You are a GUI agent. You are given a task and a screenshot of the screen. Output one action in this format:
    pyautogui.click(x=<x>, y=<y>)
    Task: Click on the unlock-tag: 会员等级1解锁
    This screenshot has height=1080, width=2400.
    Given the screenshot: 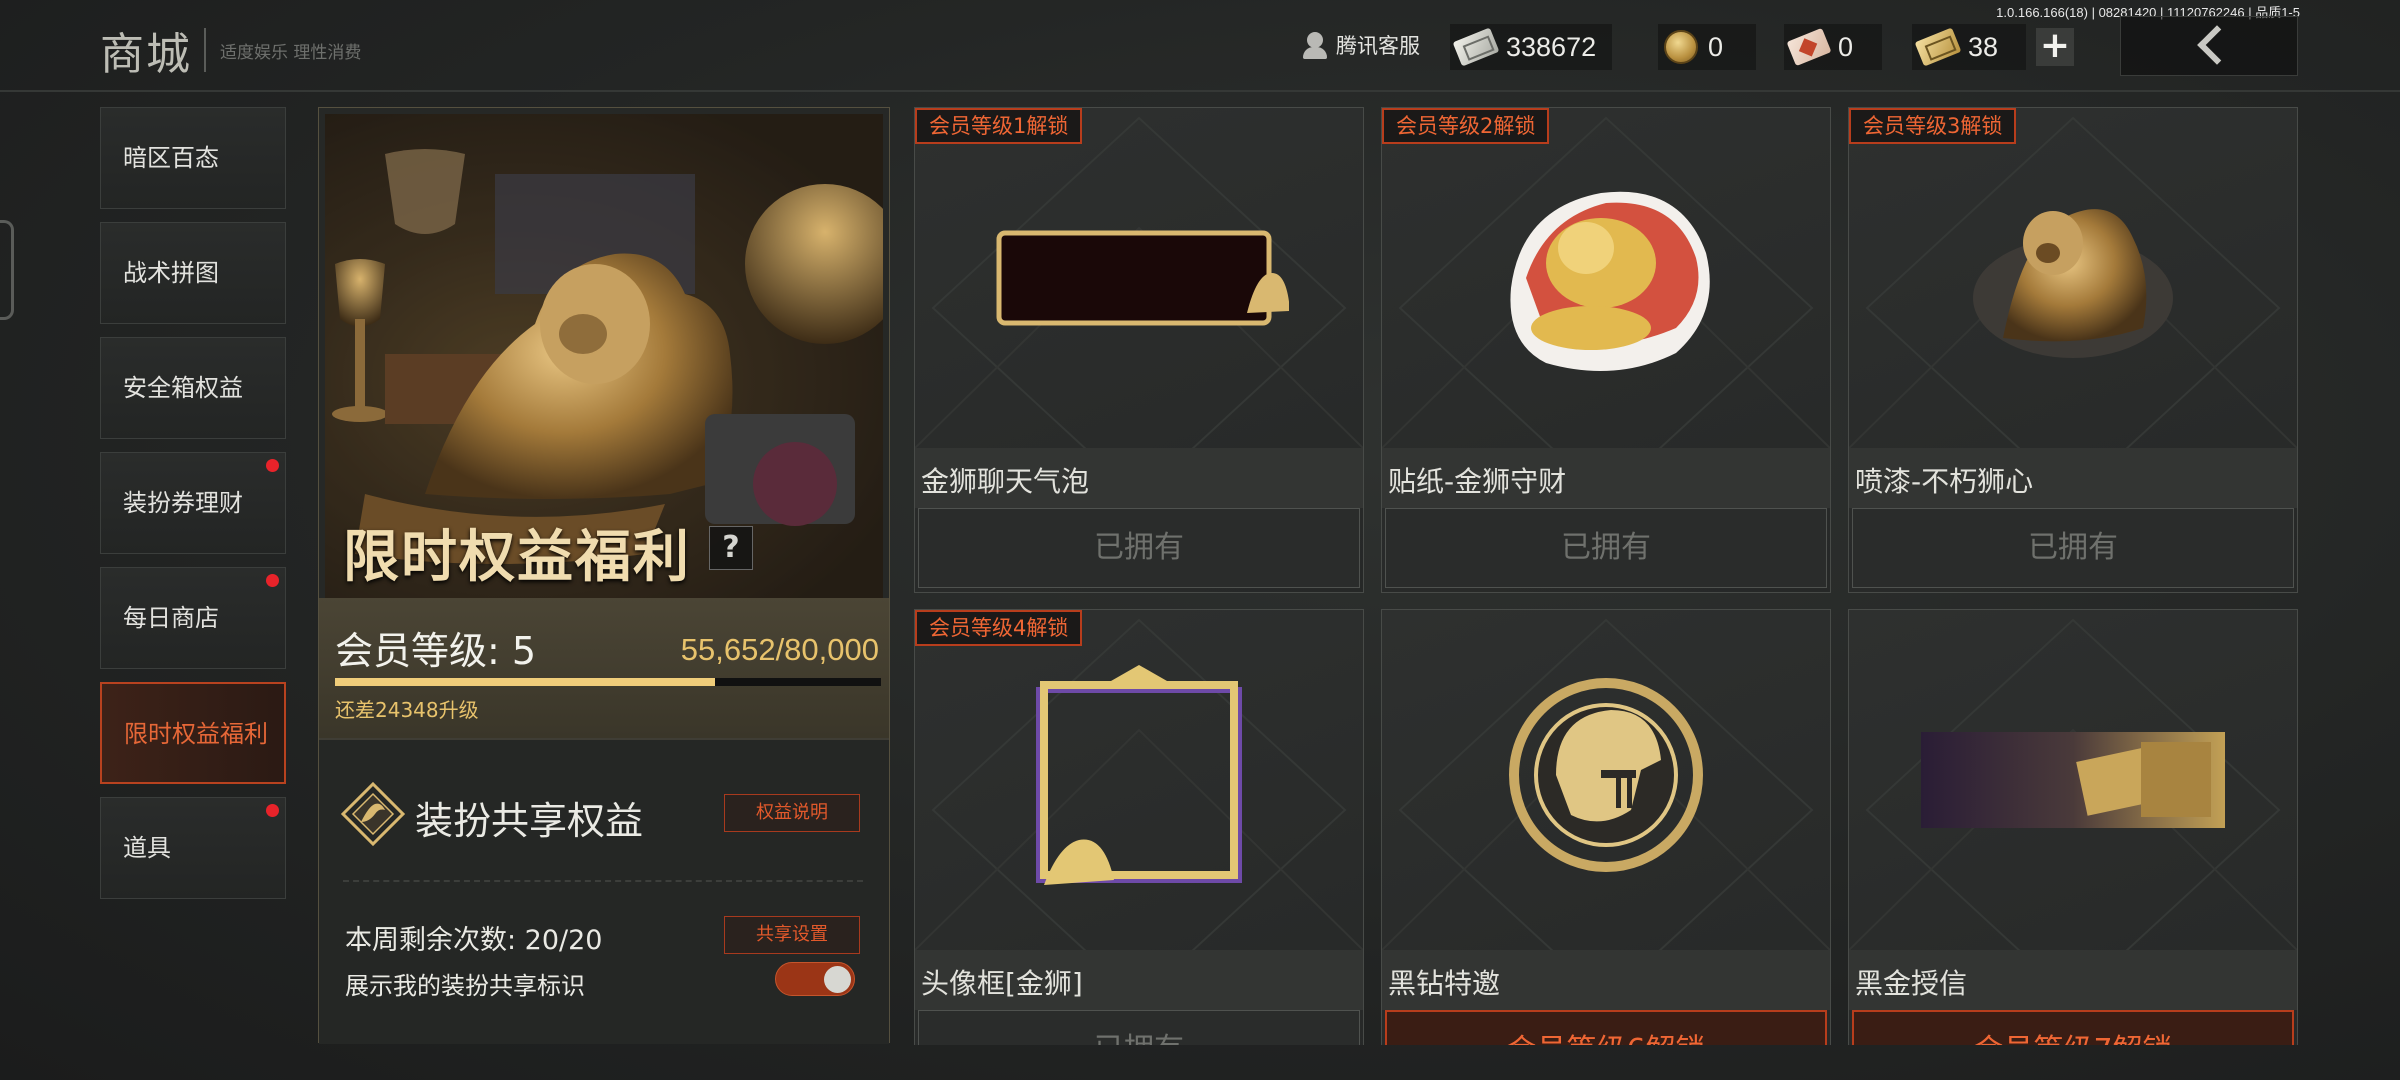 What is the action you would take?
    pyautogui.click(x=999, y=126)
    